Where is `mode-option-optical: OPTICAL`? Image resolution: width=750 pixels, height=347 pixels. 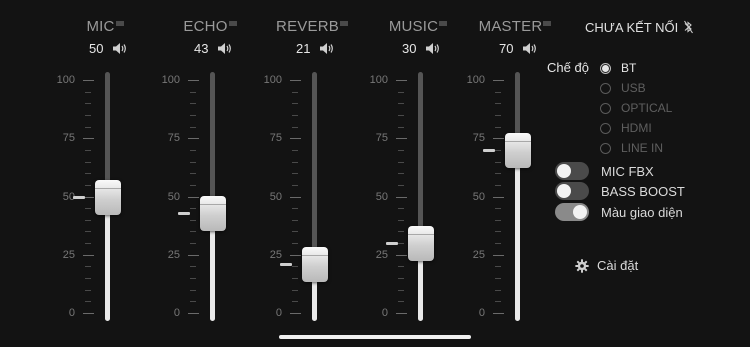 mode-option-optical: OPTICAL is located at coordinates (636, 108).